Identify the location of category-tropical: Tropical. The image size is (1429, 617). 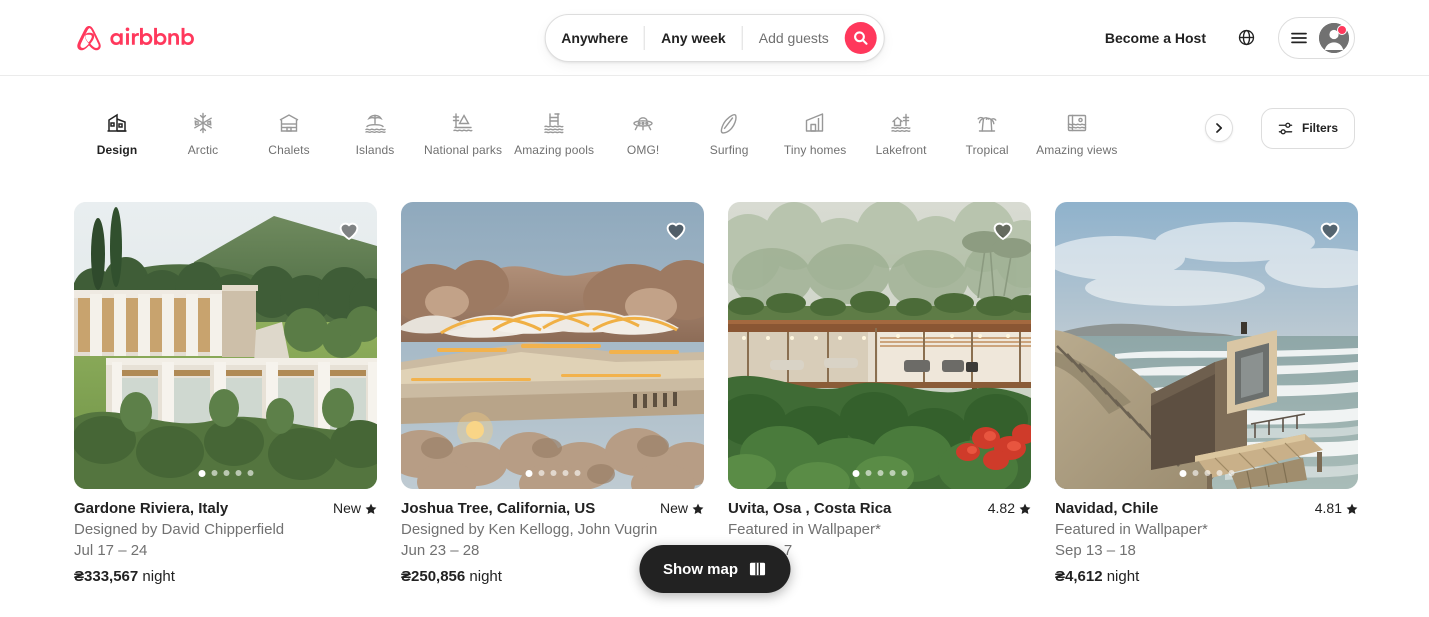
(987, 132).